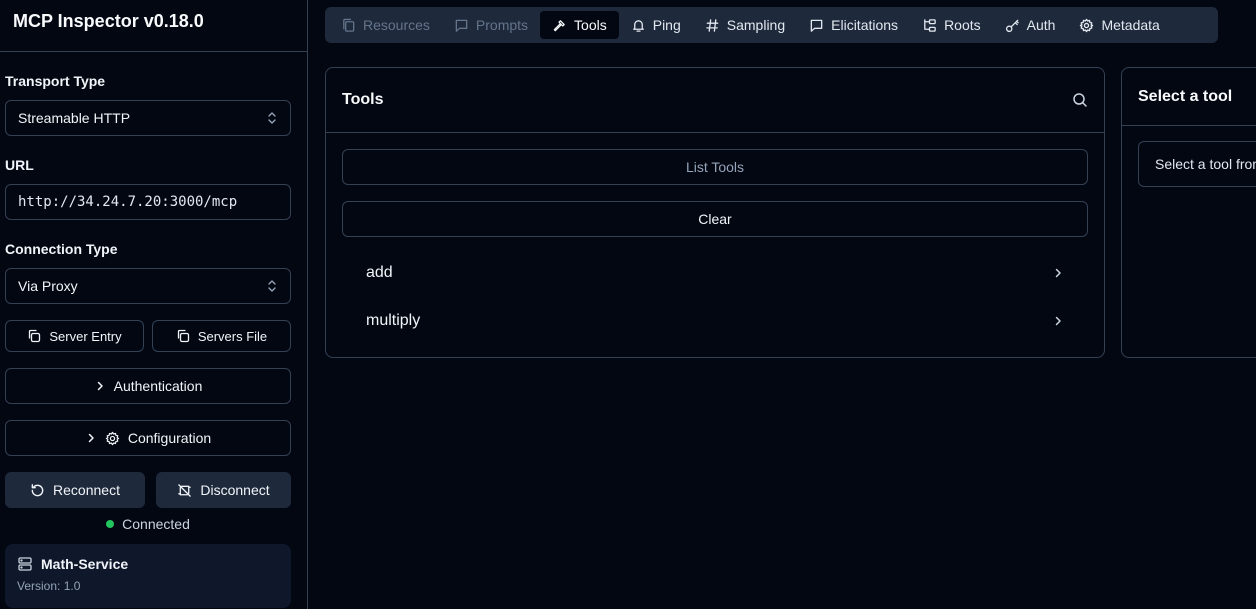 This screenshot has width=1256, height=609. I want to click on rotate-ccw-icon, so click(37, 489).